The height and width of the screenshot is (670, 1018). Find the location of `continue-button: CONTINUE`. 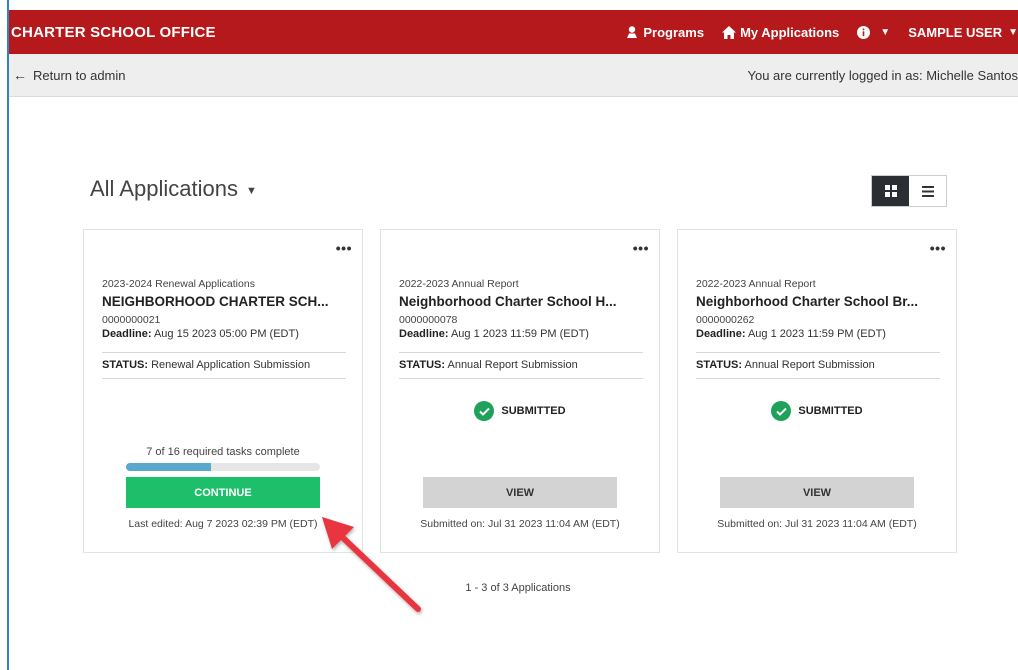

continue-button: CONTINUE is located at coordinates (223, 492).